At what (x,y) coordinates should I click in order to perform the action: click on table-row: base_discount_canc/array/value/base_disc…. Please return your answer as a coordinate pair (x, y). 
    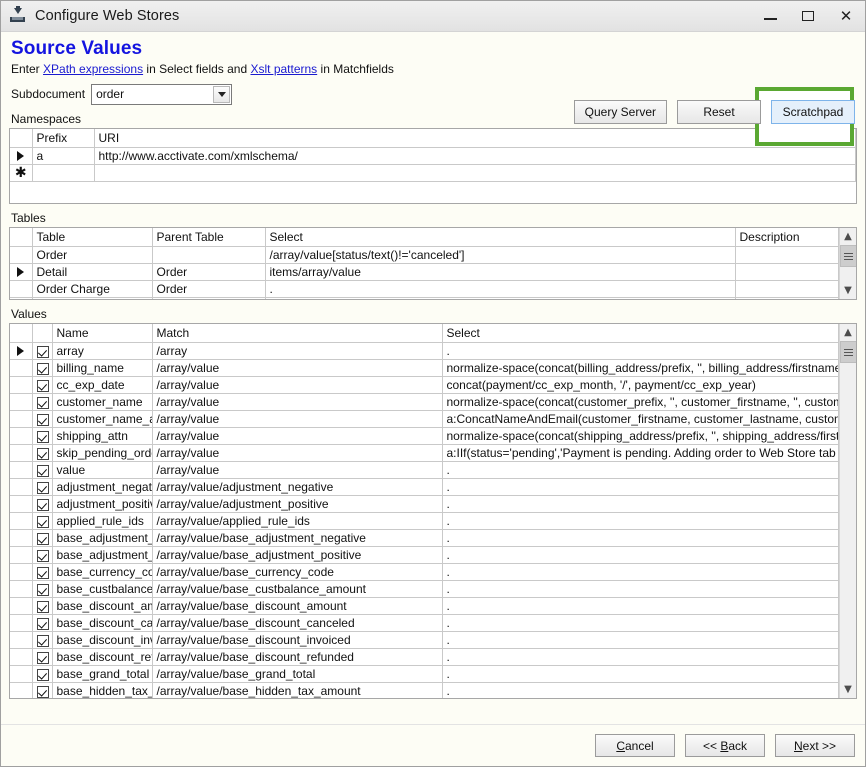
    Looking at the image, I should click on (424, 623).